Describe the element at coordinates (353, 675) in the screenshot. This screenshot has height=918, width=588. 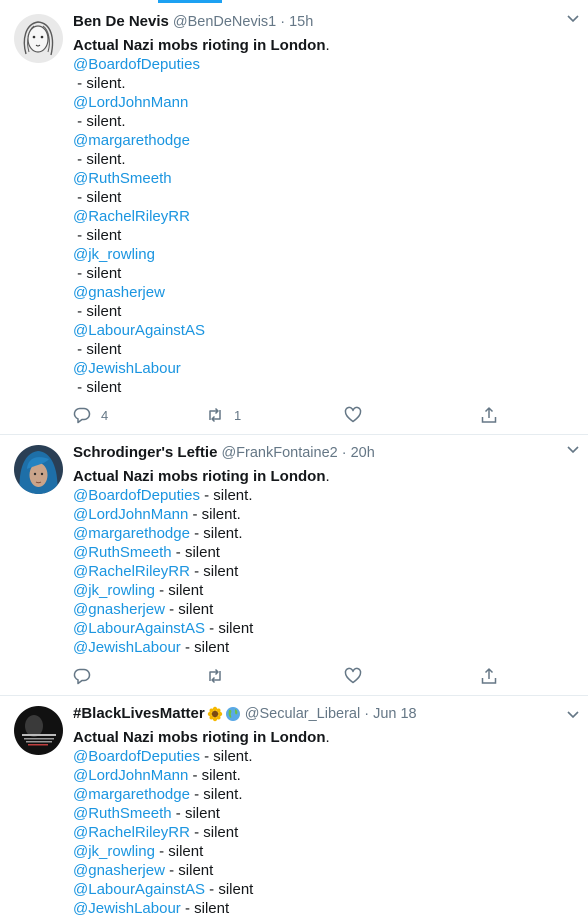
I see `like-icon` at that location.